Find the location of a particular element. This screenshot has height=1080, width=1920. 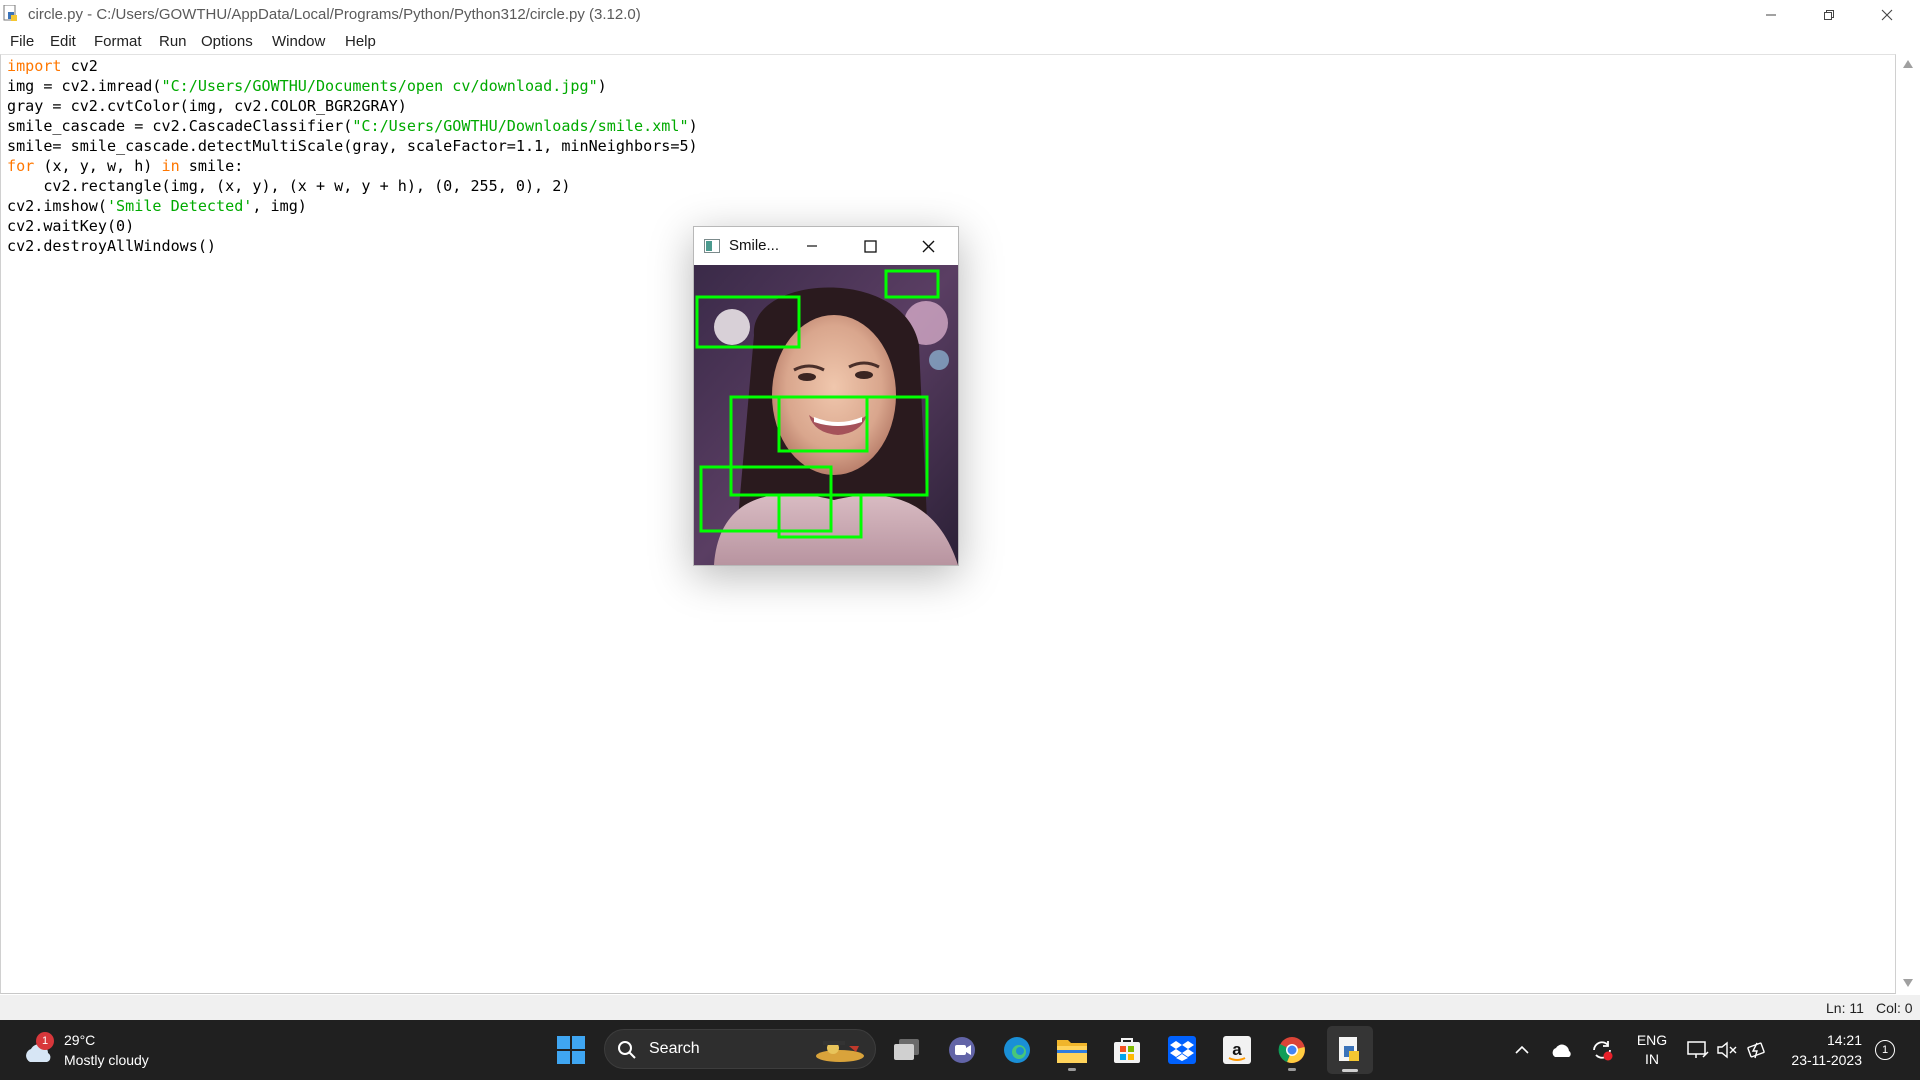

search-label: Search is located at coordinates (674, 1048).